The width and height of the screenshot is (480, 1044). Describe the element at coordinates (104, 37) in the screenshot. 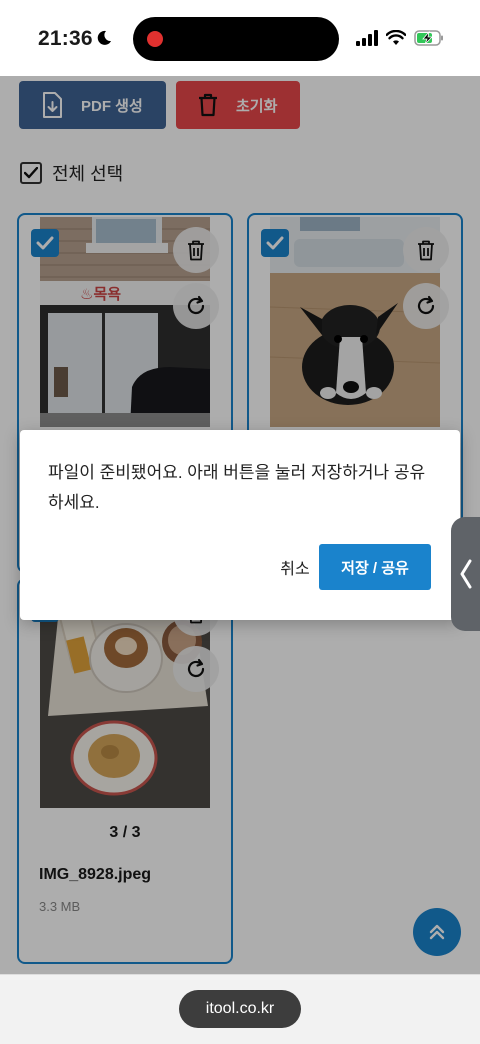

I see `moon-icon` at that location.